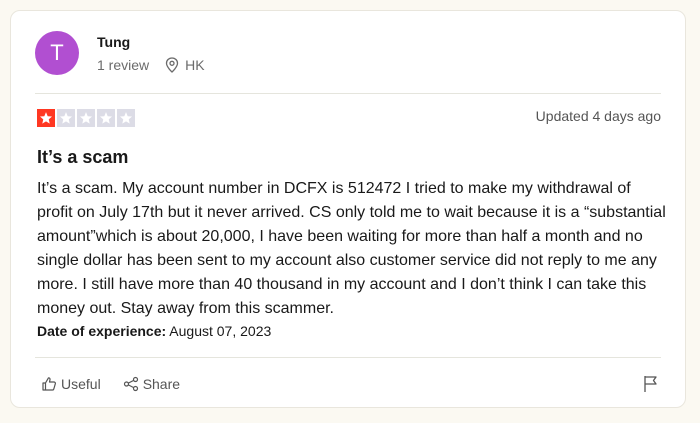  Describe the element at coordinates (161, 384) in the screenshot. I see `share-label: Share` at that location.